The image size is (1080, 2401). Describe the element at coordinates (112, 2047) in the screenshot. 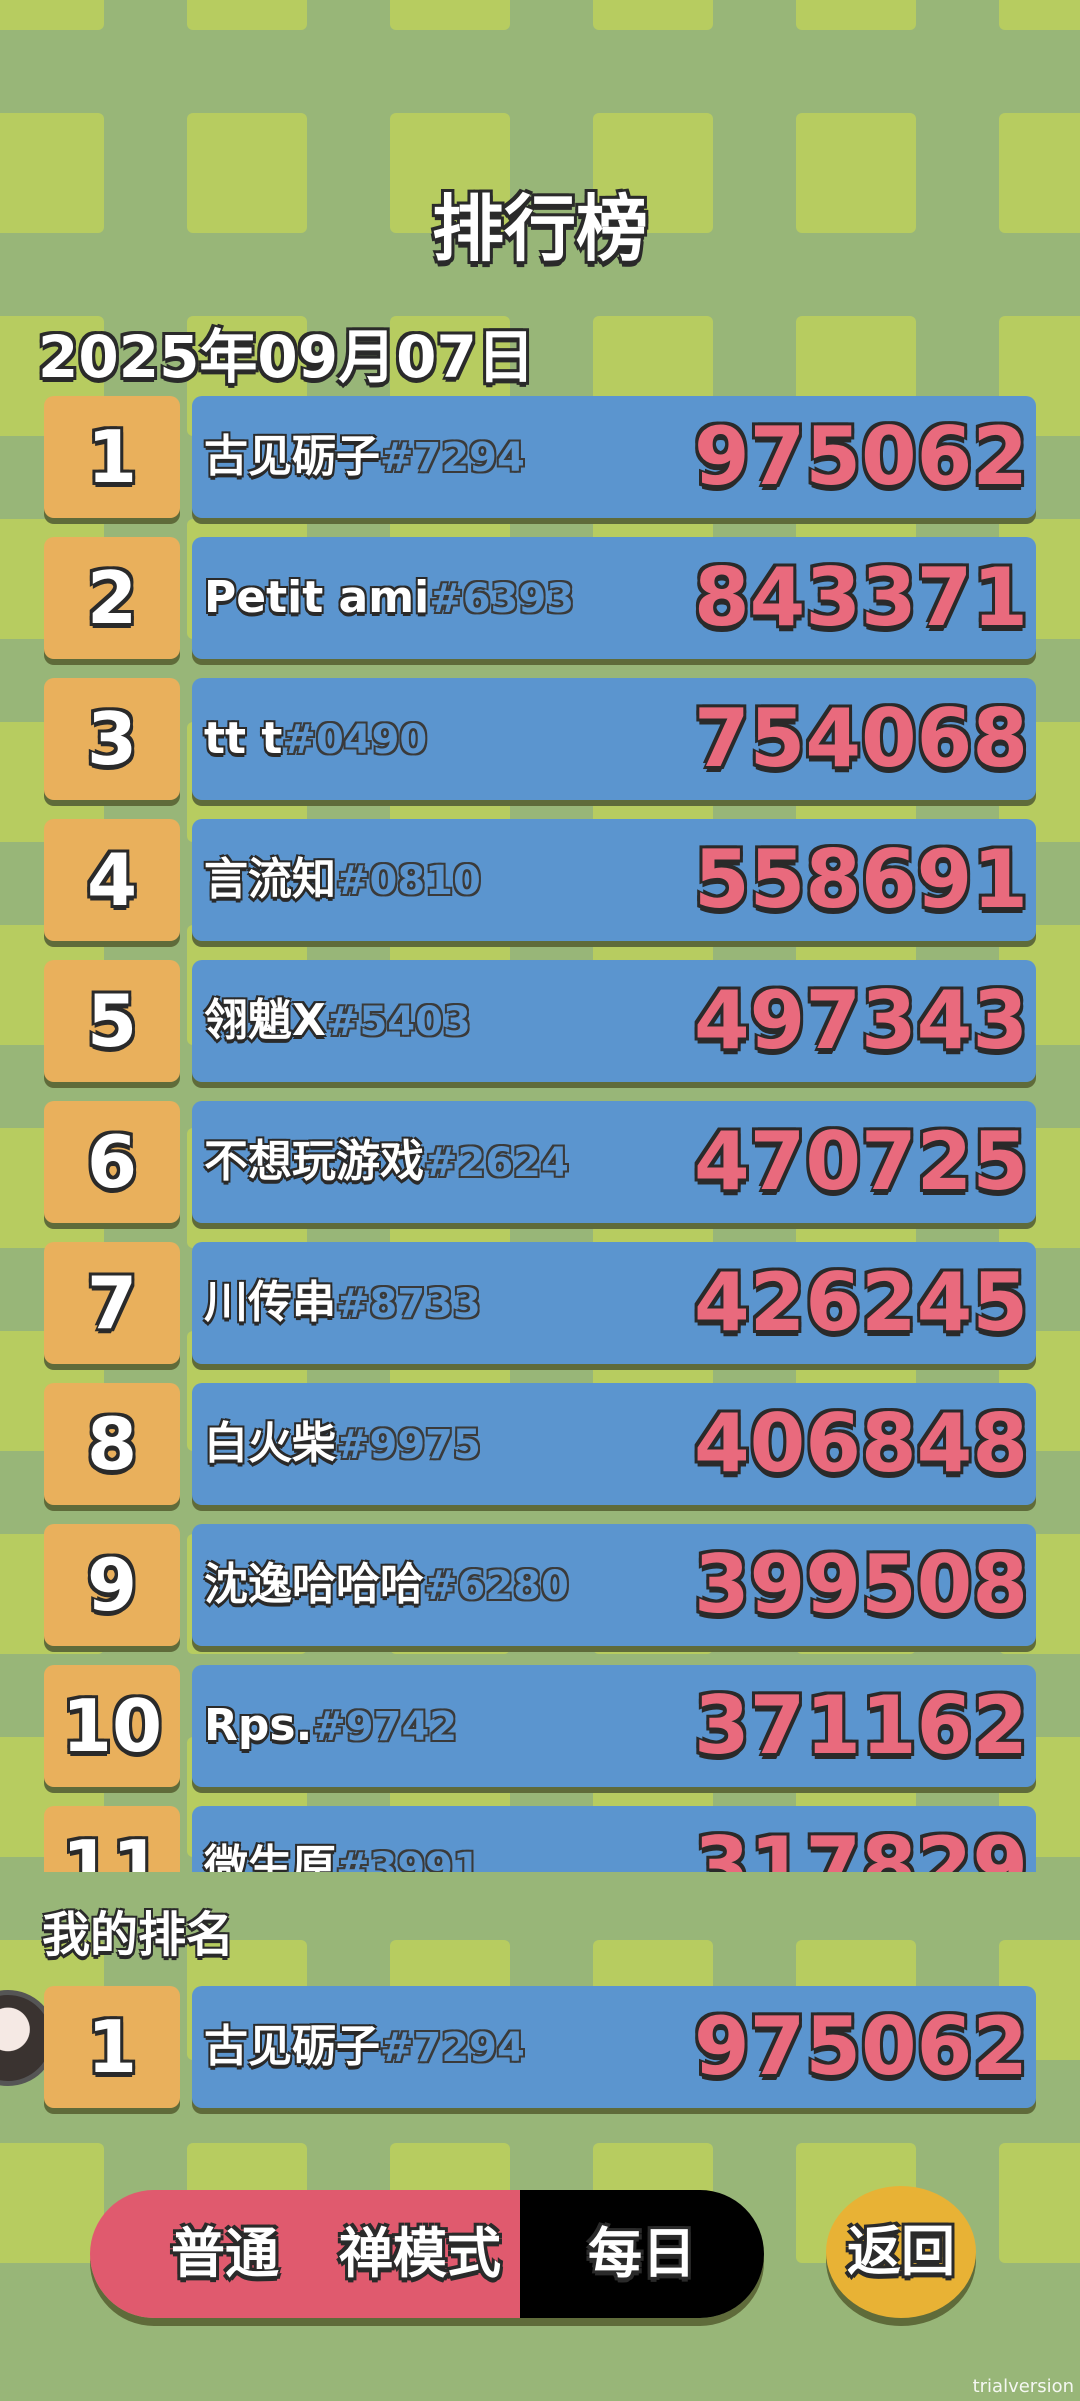

I see `my-rank-number: 1` at that location.